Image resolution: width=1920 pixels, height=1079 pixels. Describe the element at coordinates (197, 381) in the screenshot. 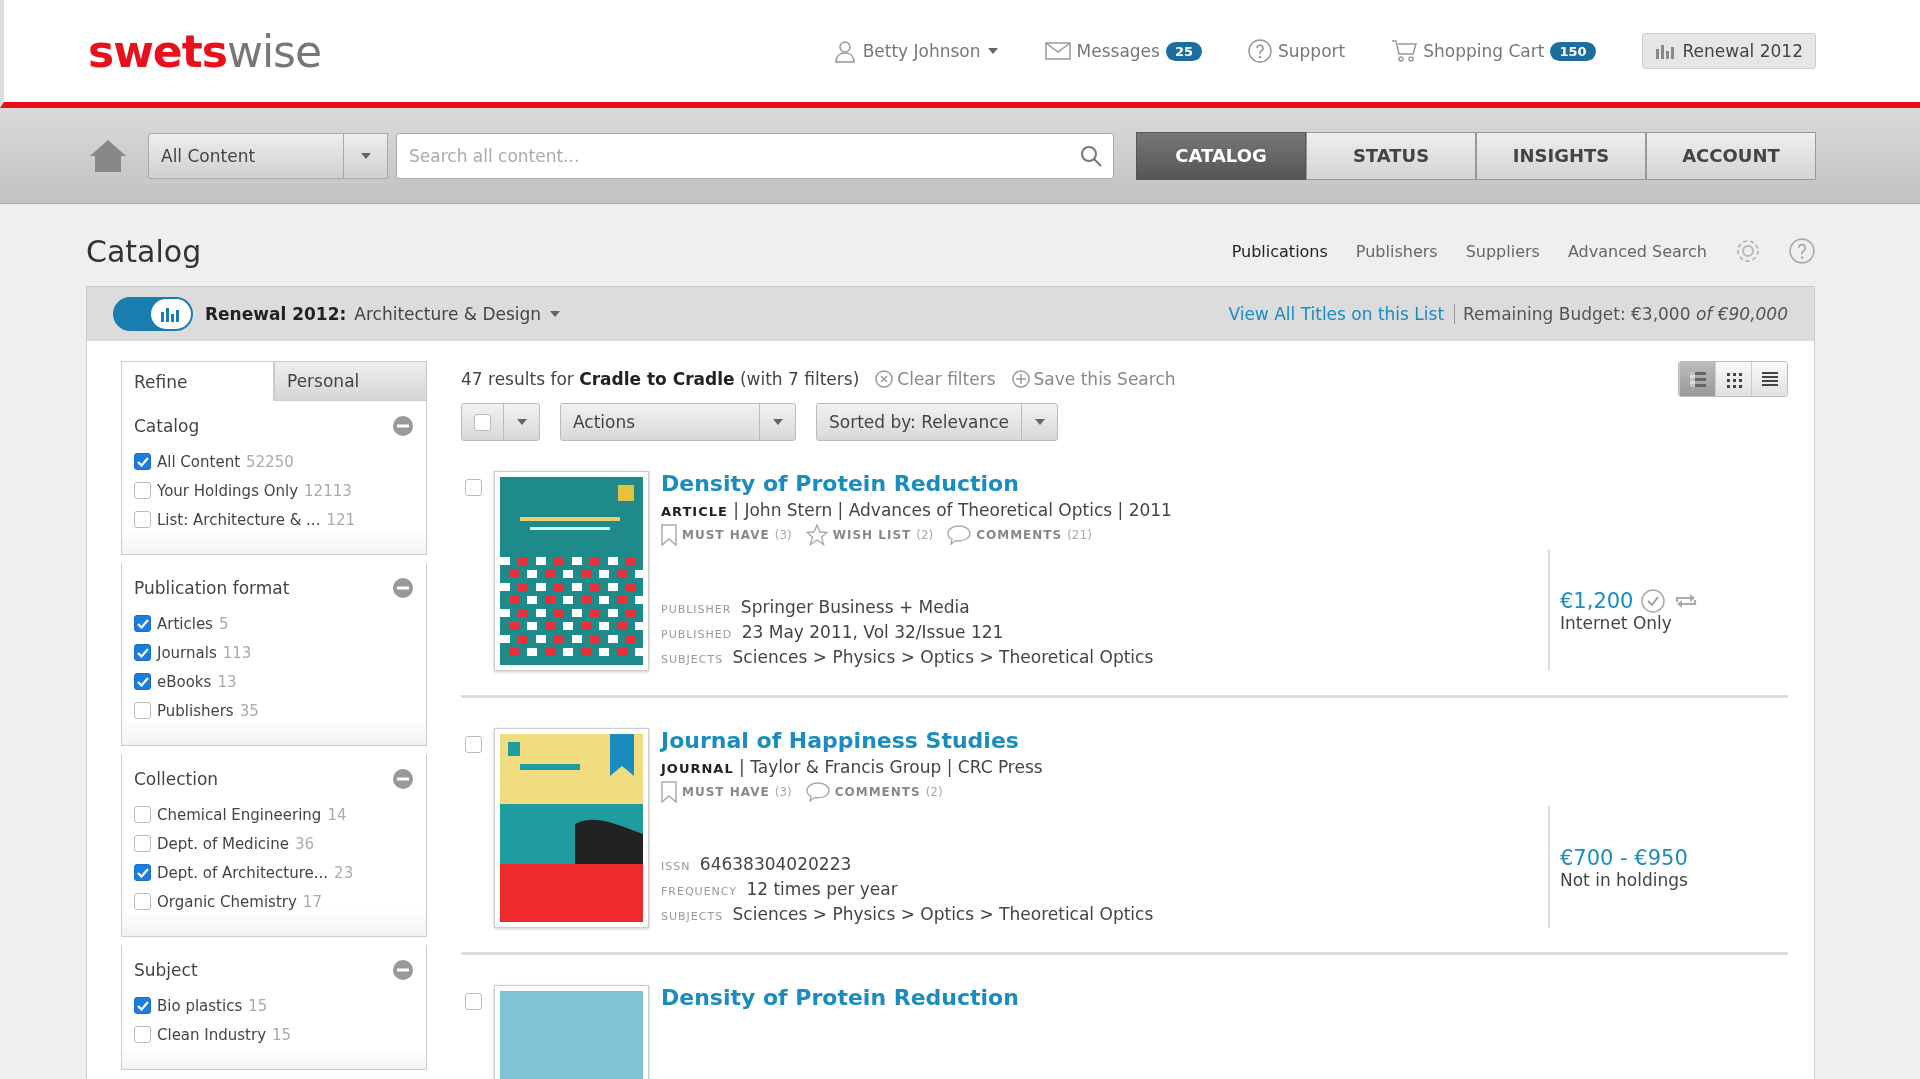

I see `sidebar-tab: Refine` at that location.